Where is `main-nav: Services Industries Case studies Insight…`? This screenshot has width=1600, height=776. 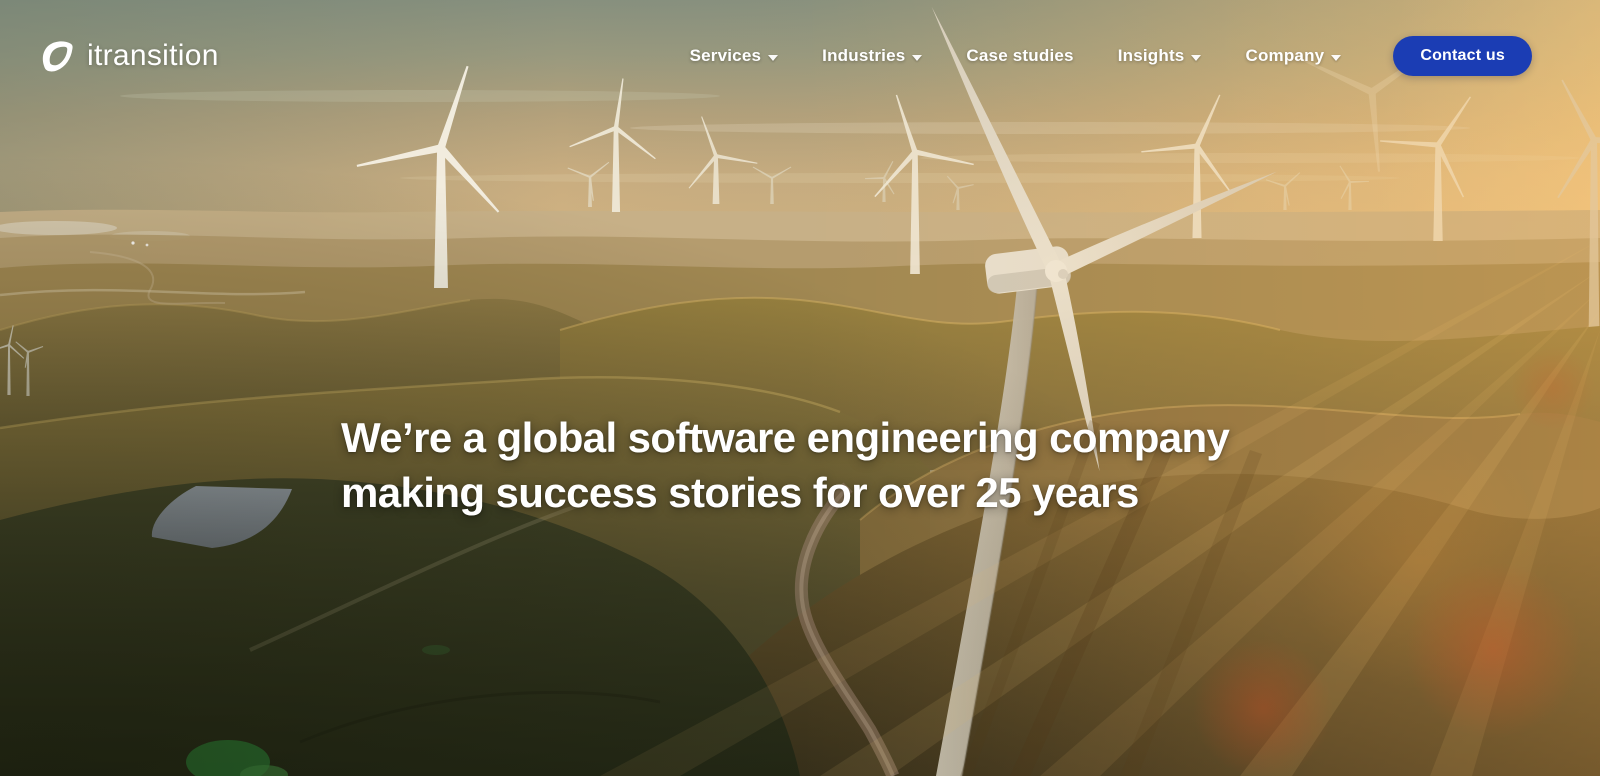 main-nav: Services Industries Case studies Insight… is located at coordinates (1111, 56).